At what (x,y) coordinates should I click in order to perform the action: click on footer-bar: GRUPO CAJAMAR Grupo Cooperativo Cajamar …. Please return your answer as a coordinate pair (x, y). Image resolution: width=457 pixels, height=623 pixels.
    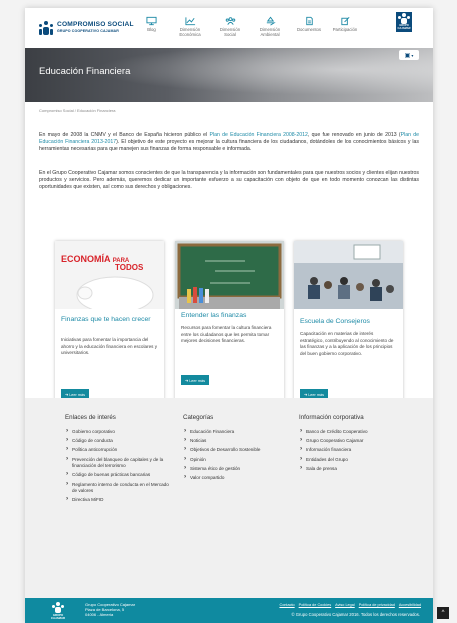
    Looking at the image, I should click on (229, 610).